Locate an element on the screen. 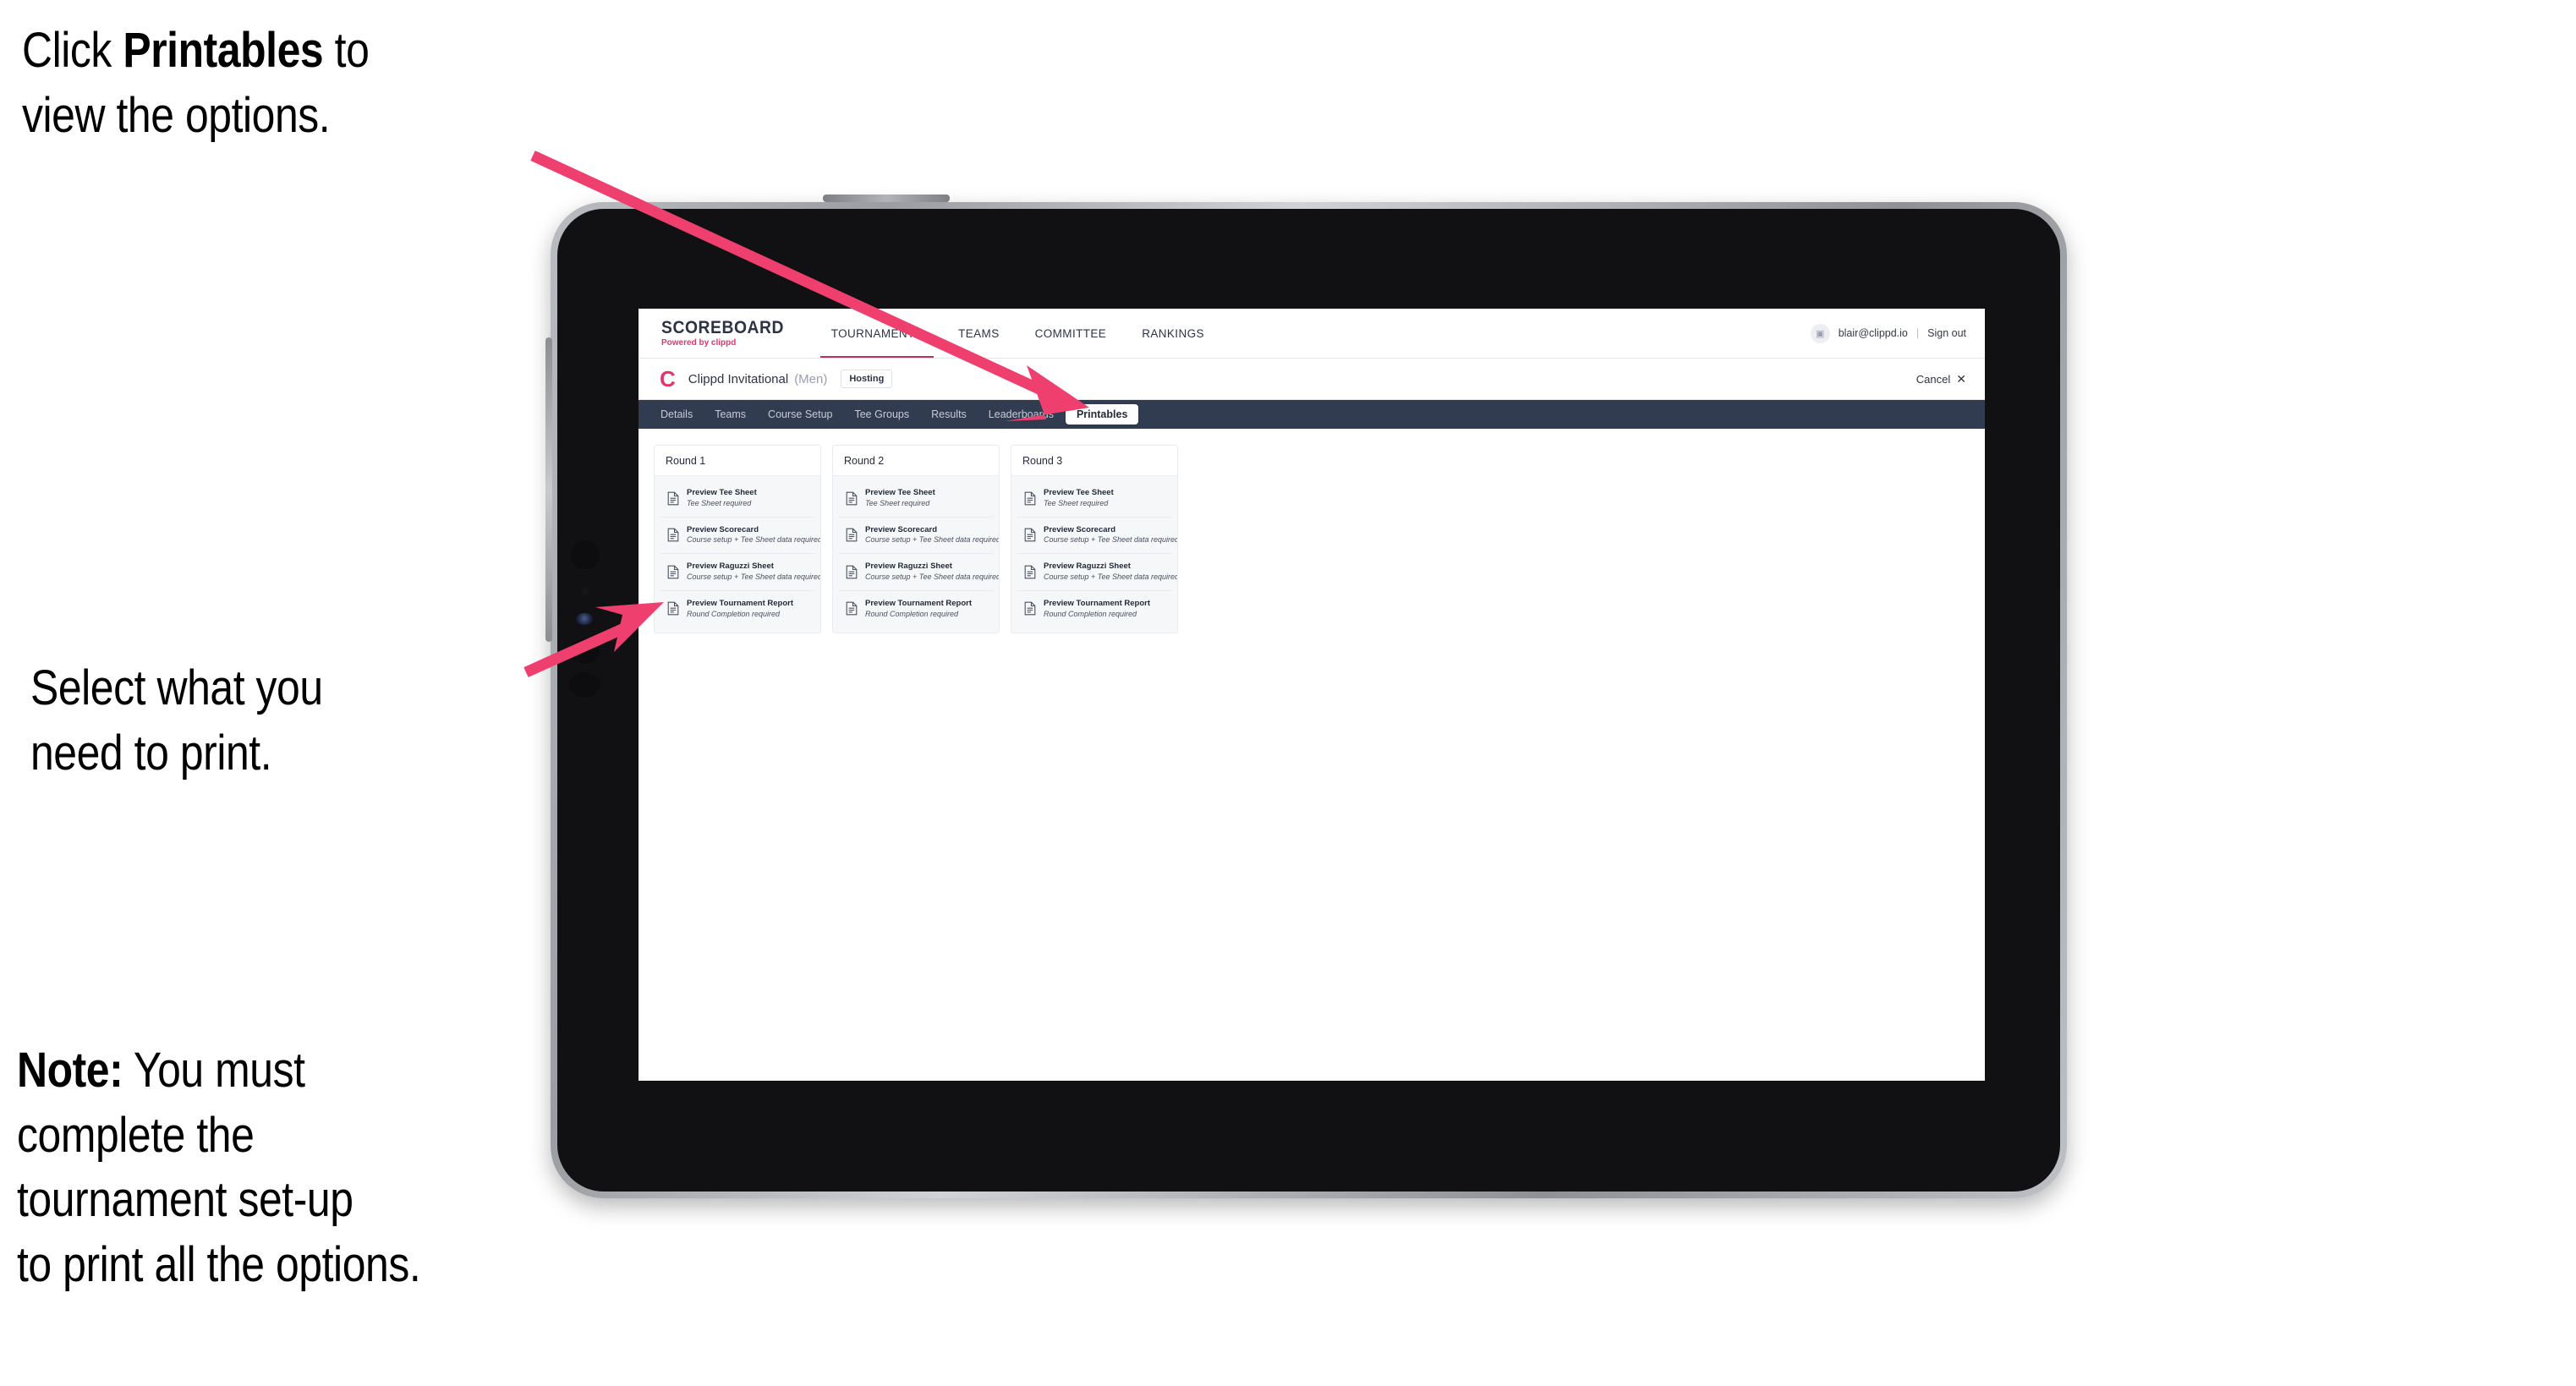  tab-teams: Teams is located at coordinates (730, 415).